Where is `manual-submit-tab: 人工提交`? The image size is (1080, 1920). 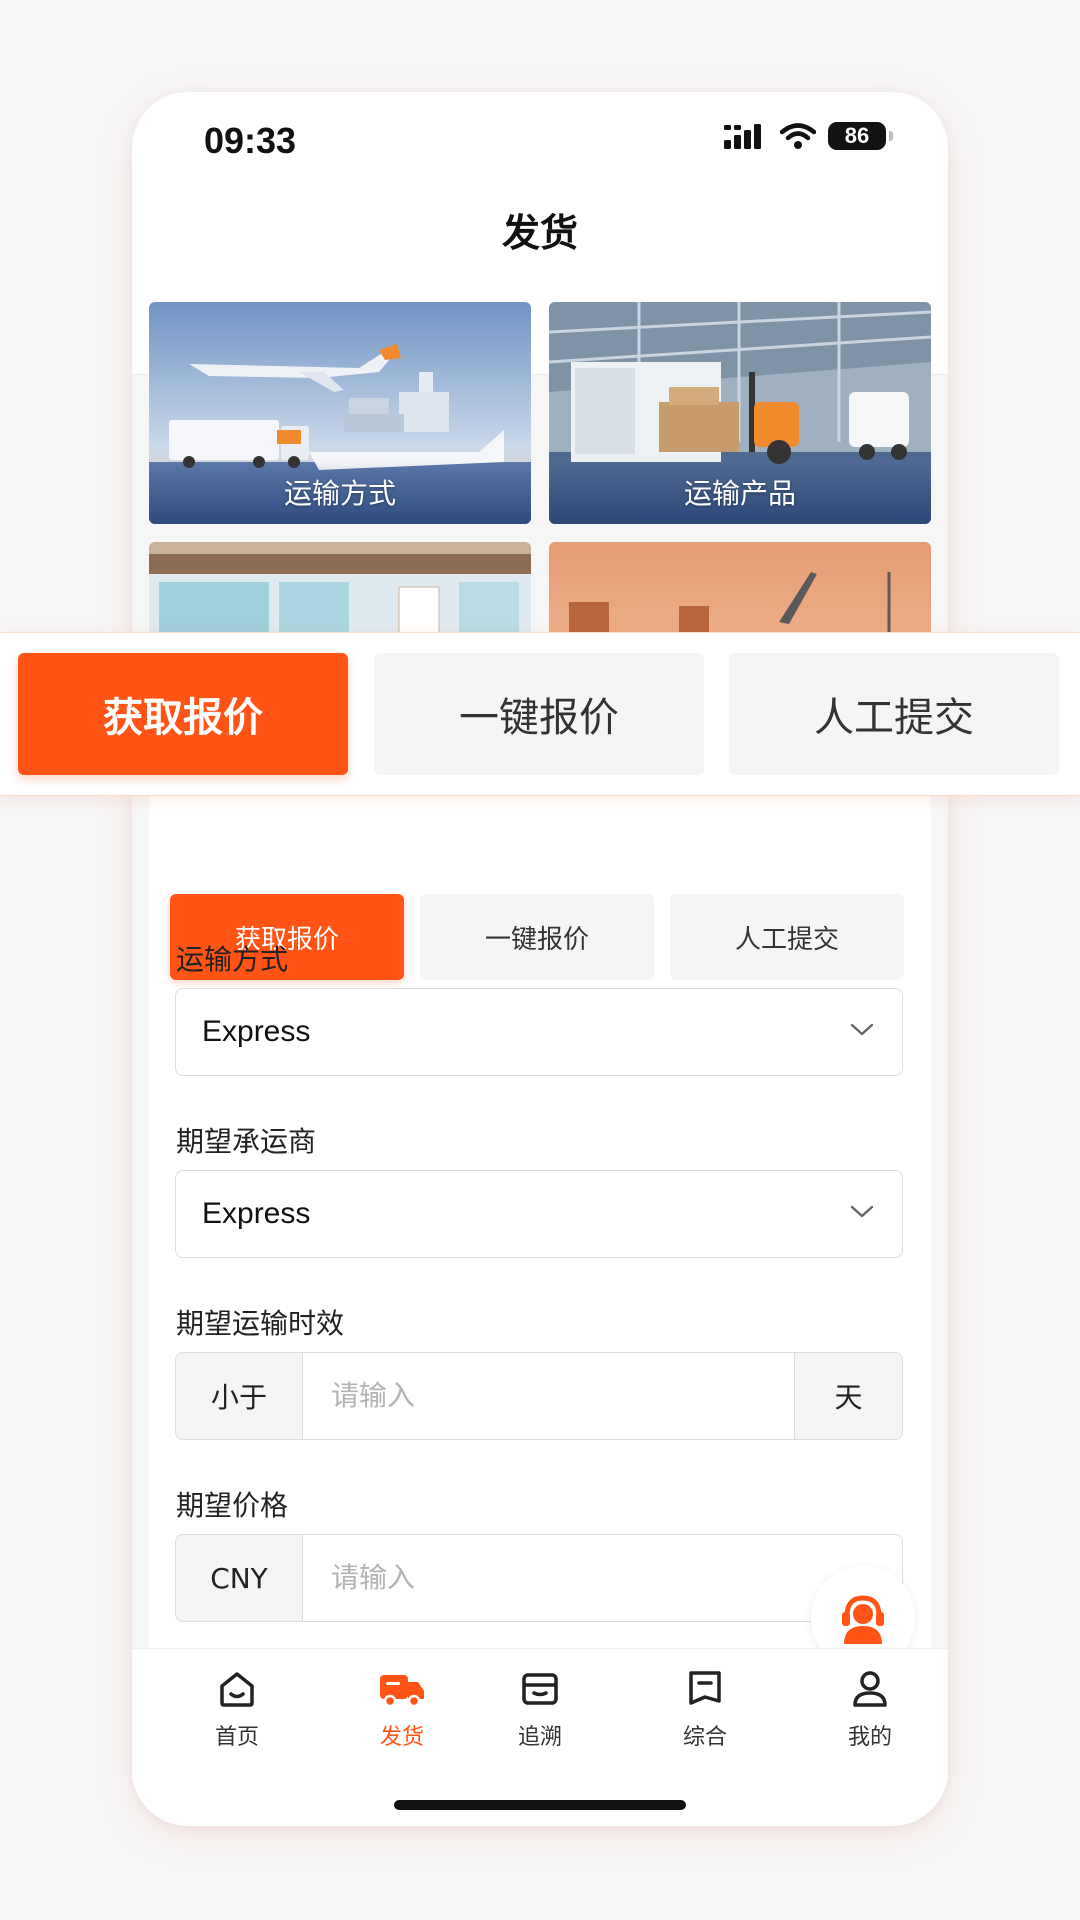
manual-submit-tab: 人工提交 is located at coordinates (787, 937).